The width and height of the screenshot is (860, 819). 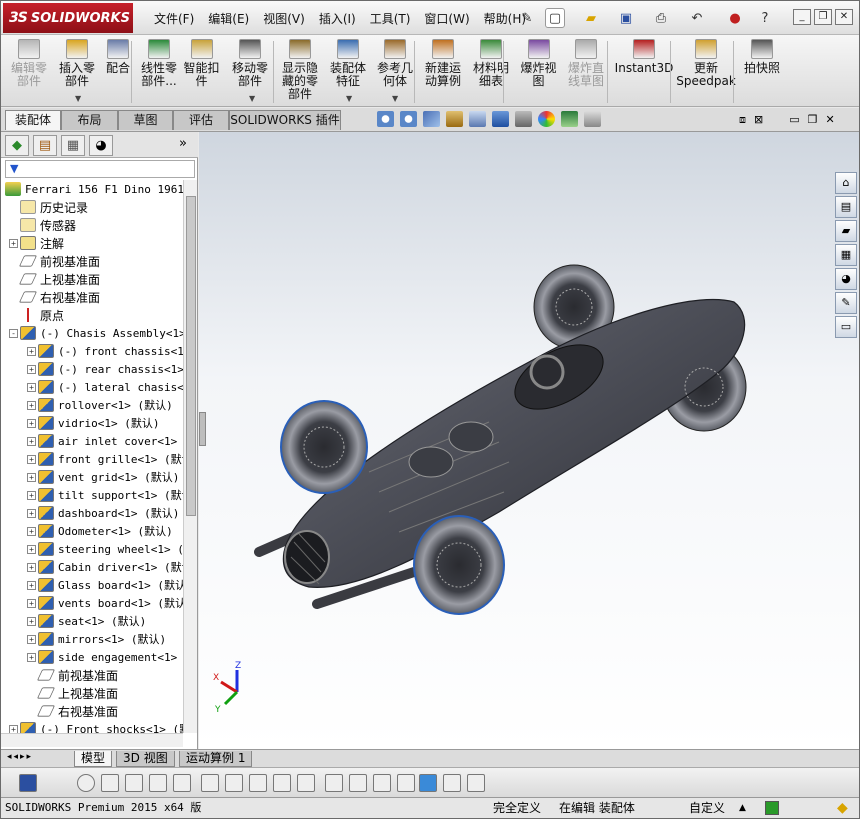 I want to click on shaded-view-icon, so click(x=428, y=783).